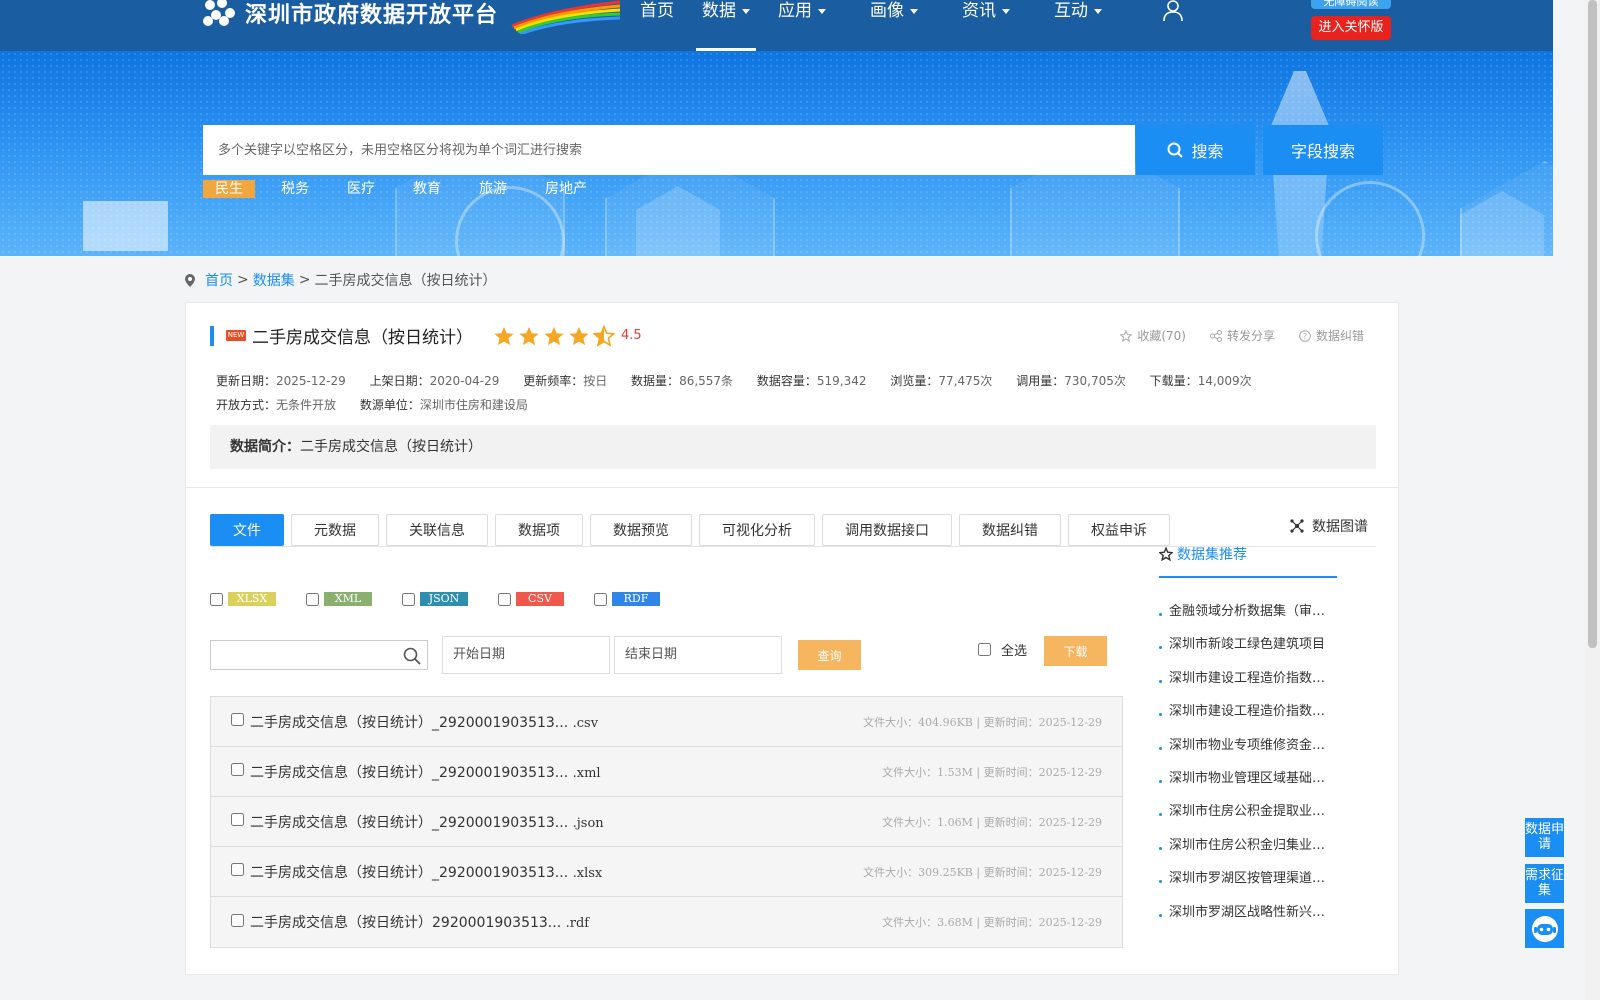 Image resolution: width=1600 pixels, height=1000 pixels. I want to click on user-icon, so click(1173, 11).